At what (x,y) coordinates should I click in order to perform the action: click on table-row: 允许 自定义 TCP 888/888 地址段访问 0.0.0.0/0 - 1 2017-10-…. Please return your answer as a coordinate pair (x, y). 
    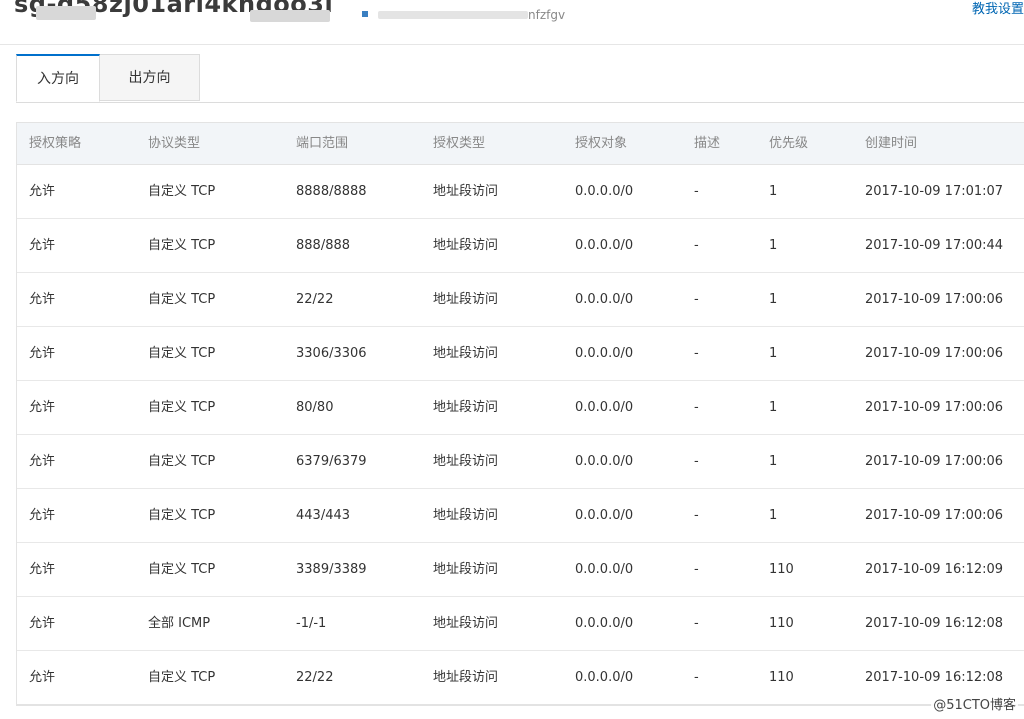
    Looking at the image, I should click on (520, 246).